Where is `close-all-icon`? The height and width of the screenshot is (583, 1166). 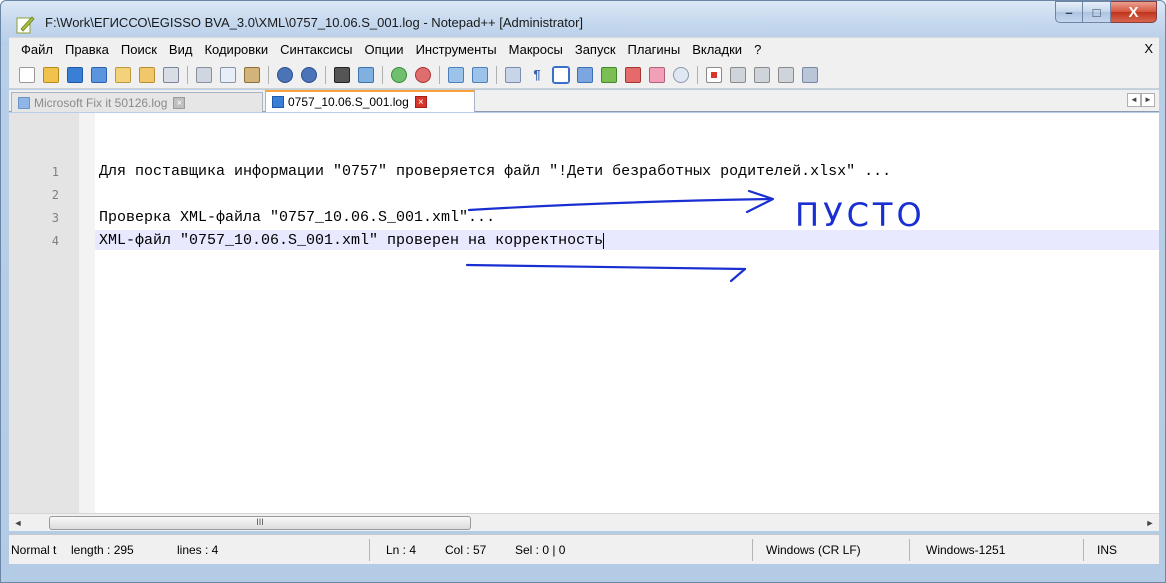 close-all-icon is located at coordinates (147, 74).